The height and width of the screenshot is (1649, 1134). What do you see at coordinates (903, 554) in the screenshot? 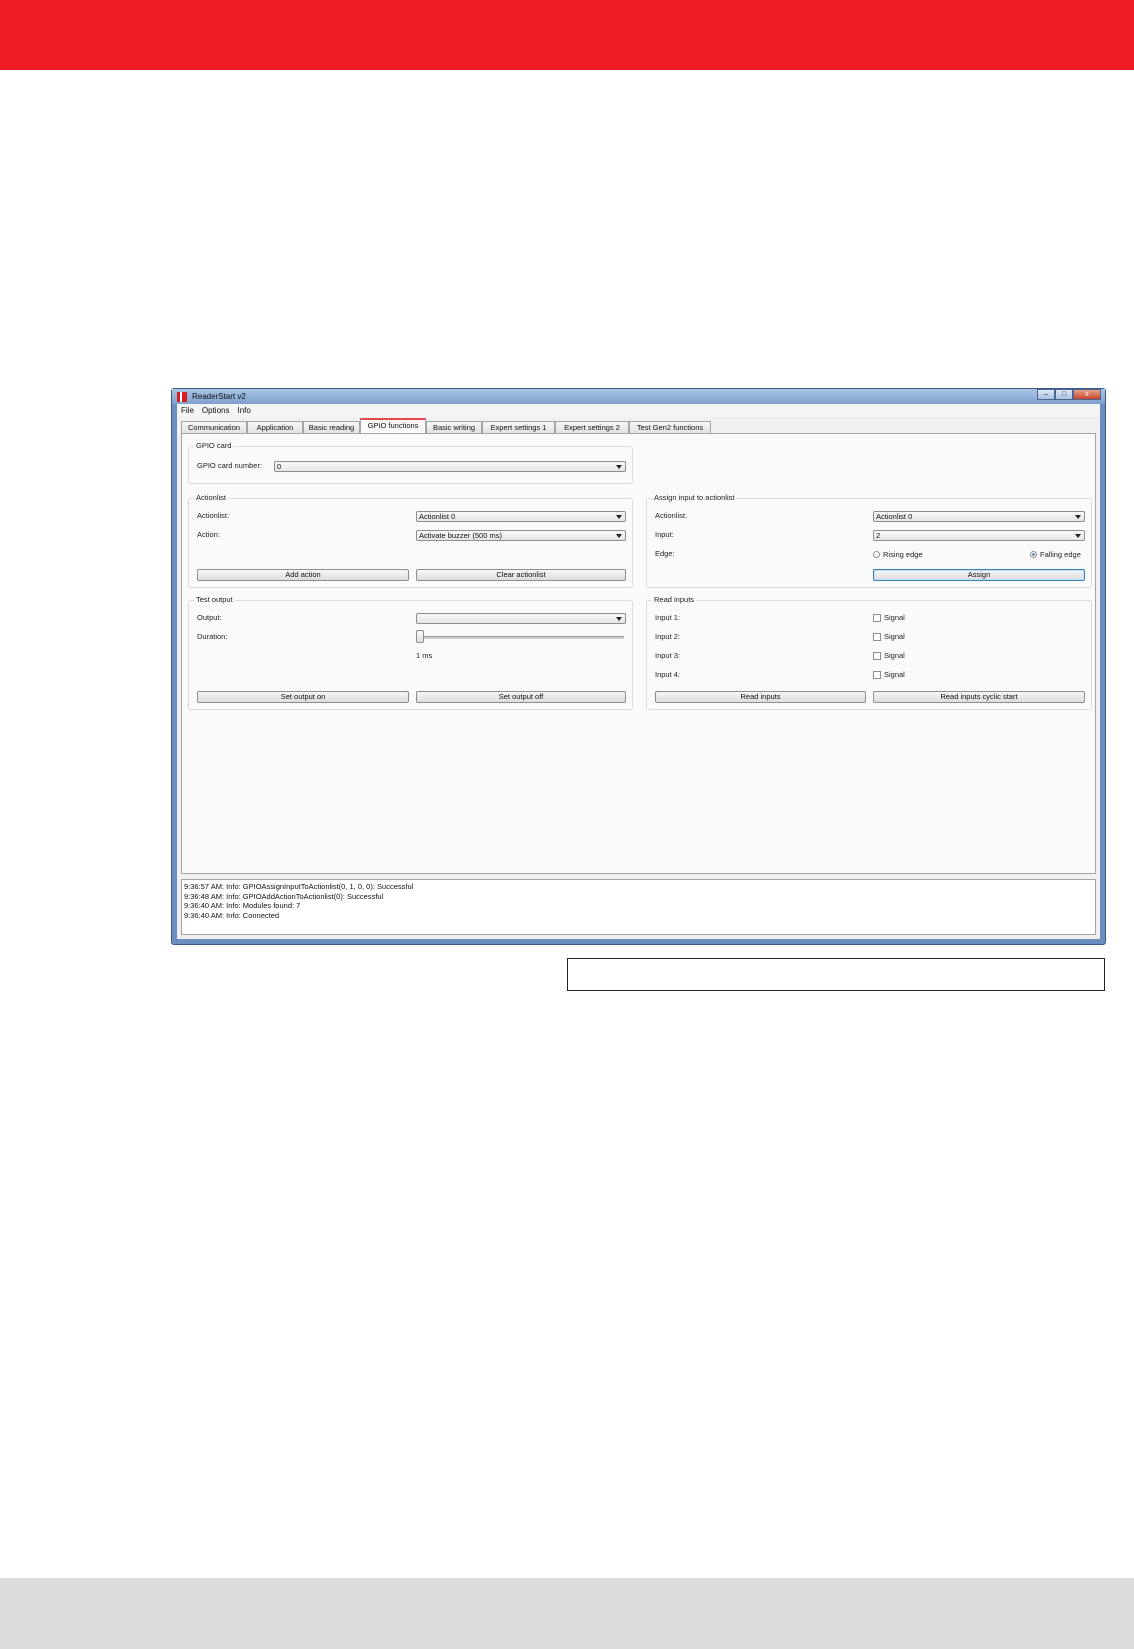
I see `rising-edge-label: Rising edge` at bounding box center [903, 554].